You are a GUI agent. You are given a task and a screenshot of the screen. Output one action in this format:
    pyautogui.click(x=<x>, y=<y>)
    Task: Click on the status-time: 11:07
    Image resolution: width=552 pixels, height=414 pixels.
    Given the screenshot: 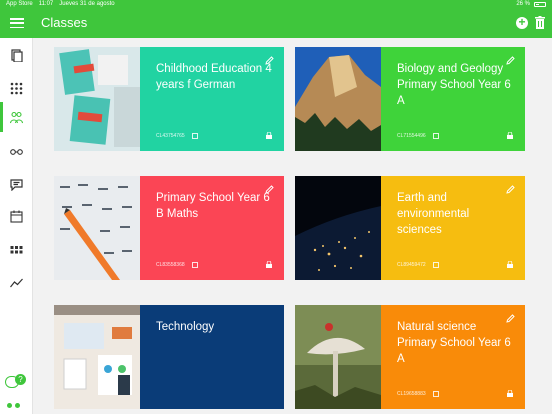 What is the action you would take?
    pyautogui.click(x=46, y=4)
    